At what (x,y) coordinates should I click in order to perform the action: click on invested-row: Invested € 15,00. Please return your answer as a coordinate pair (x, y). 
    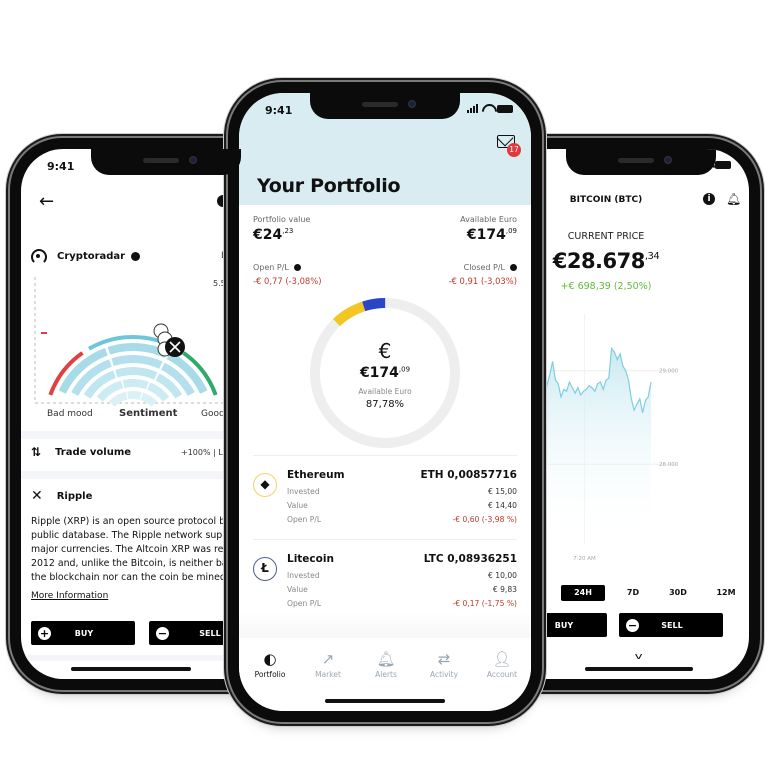
    Looking at the image, I should click on (402, 491).